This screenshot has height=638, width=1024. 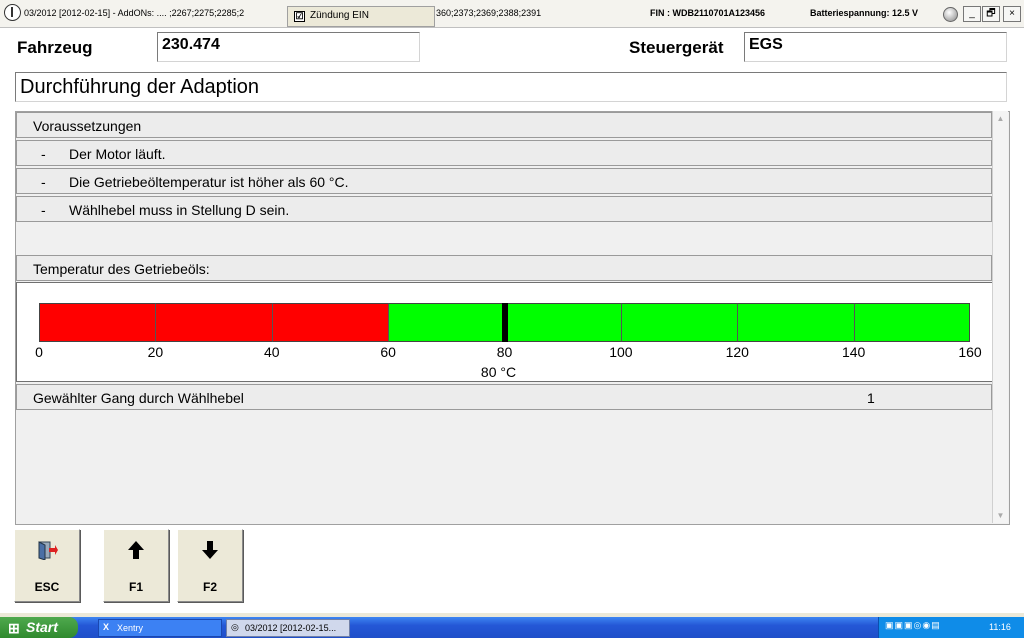 I want to click on battery-voltage: Batteriespannung: 12.5 V, so click(x=864, y=13).